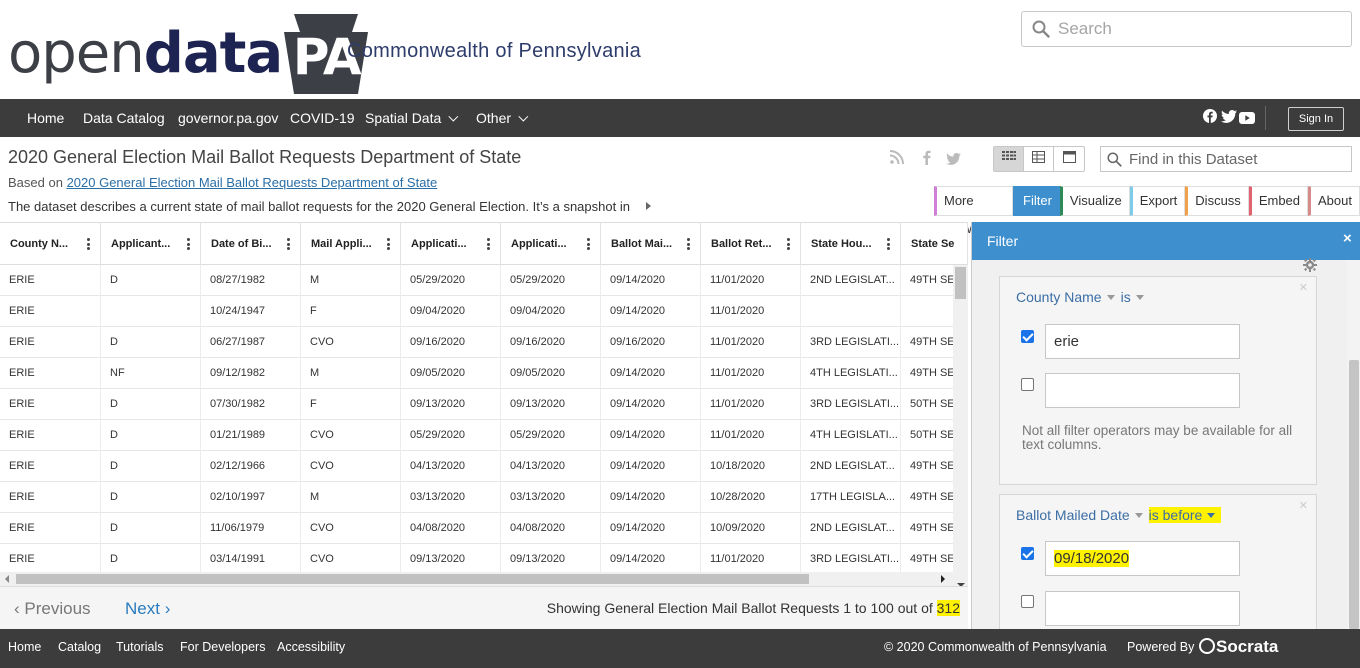  Describe the element at coordinates (1239, 159) in the screenshot. I see `find-in-dataset-input` at that location.